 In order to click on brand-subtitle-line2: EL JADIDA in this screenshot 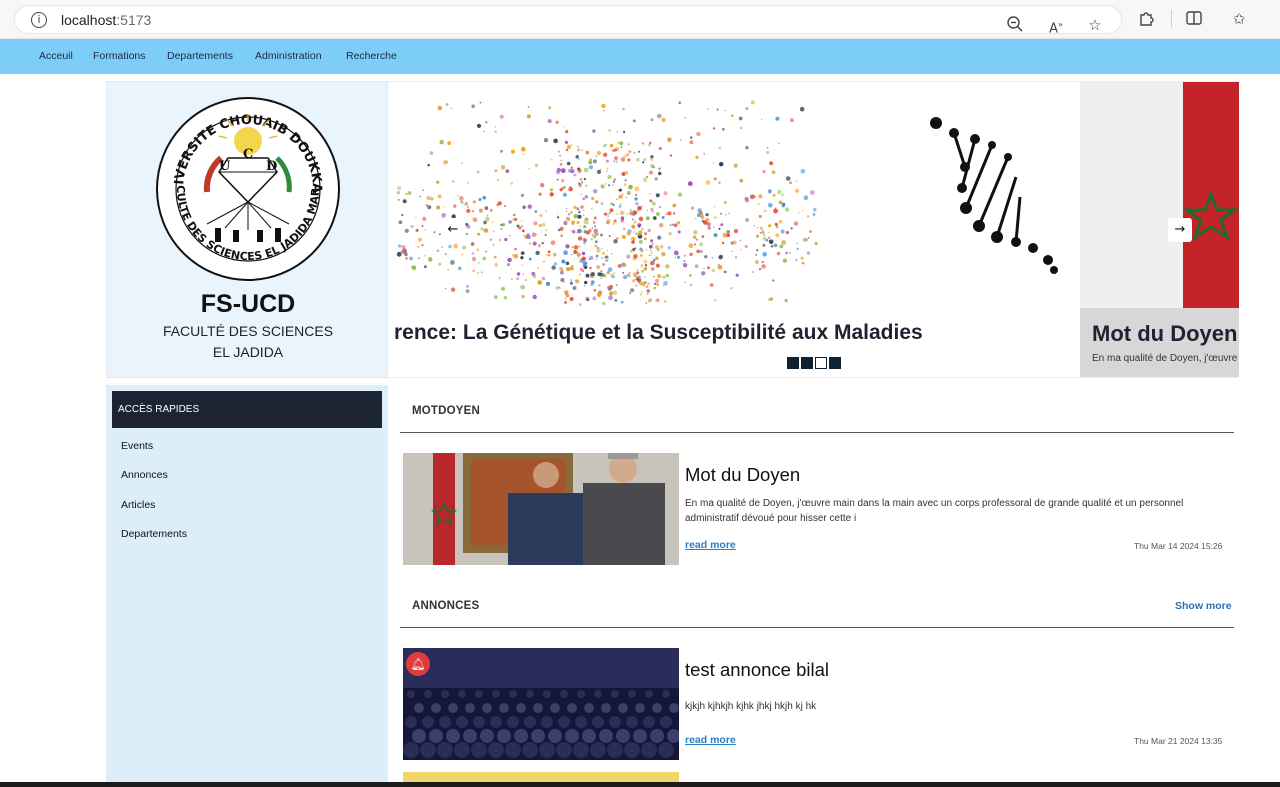, I will do `click(248, 352)`.